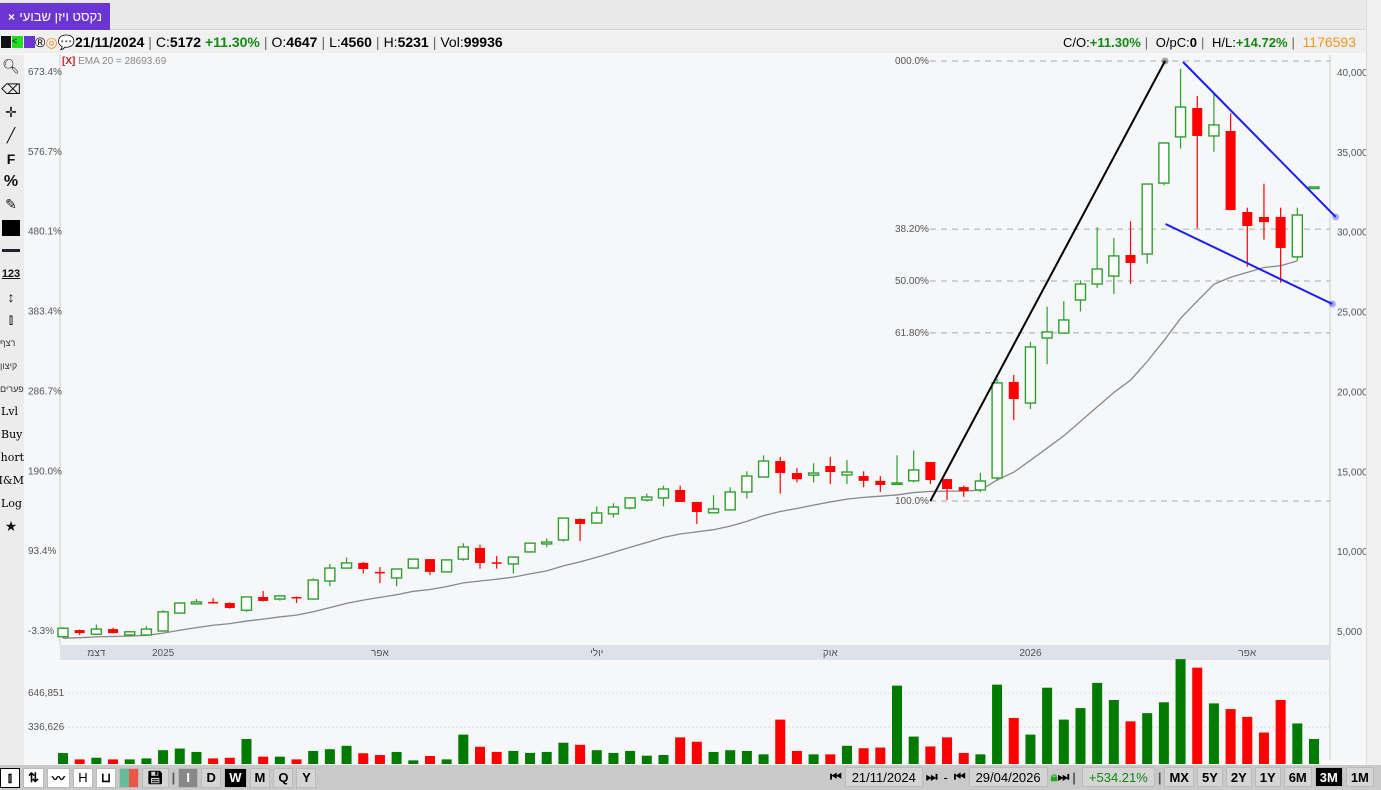 This screenshot has height=790, width=1381. Describe the element at coordinates (11, 135) in the screenshot. I see `line-tool-icon: ╱` at that location.